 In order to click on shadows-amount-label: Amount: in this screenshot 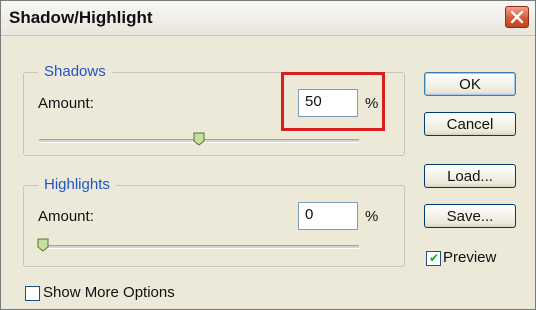, I will do `click(66, 103)`.